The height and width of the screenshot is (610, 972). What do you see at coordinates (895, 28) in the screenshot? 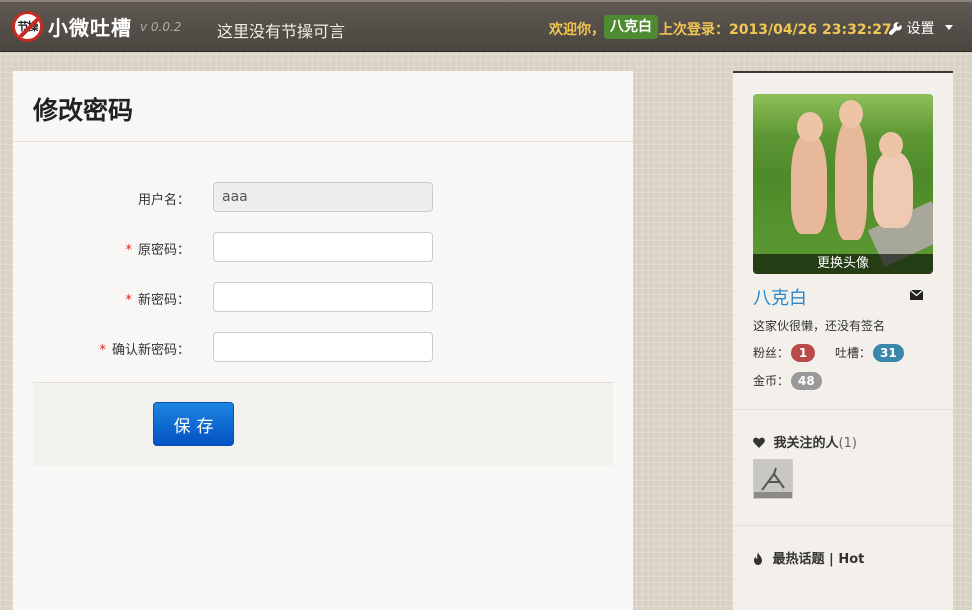
I see `wrench-icon` at bounding box center [895, 28].